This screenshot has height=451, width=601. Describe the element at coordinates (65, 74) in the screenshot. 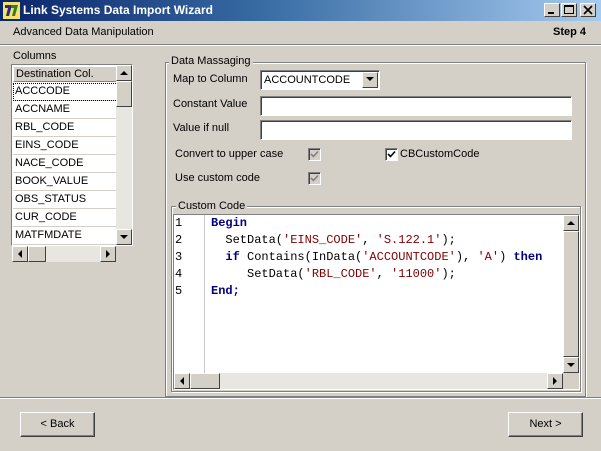

I see `list-header-destination-col: Destination Col.` at that location.